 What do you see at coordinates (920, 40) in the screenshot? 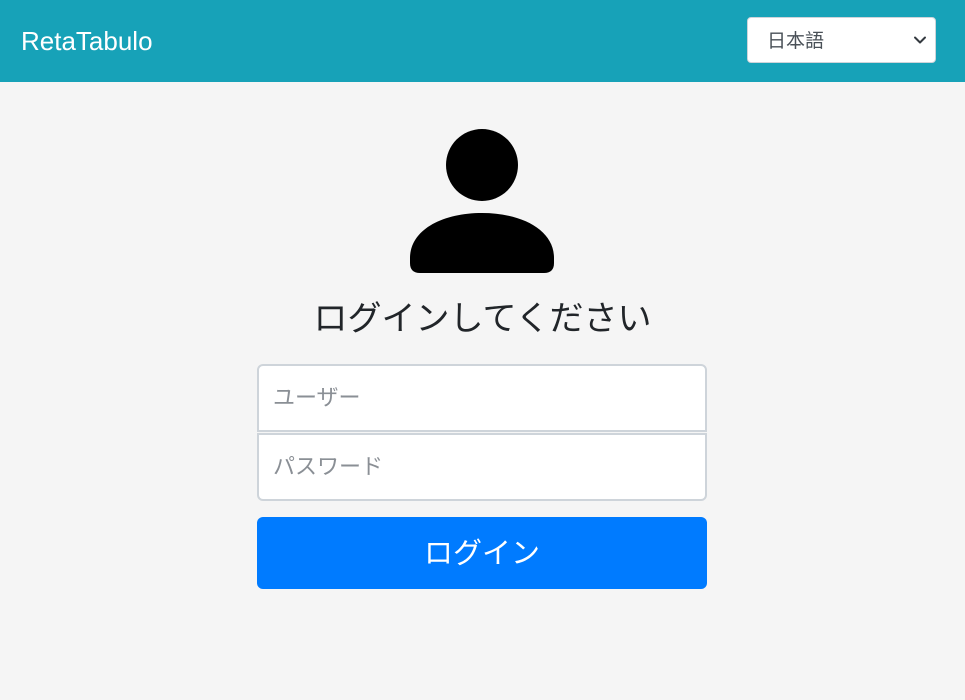
I see `chevron-down-icon` at bounding box center [920, 40].